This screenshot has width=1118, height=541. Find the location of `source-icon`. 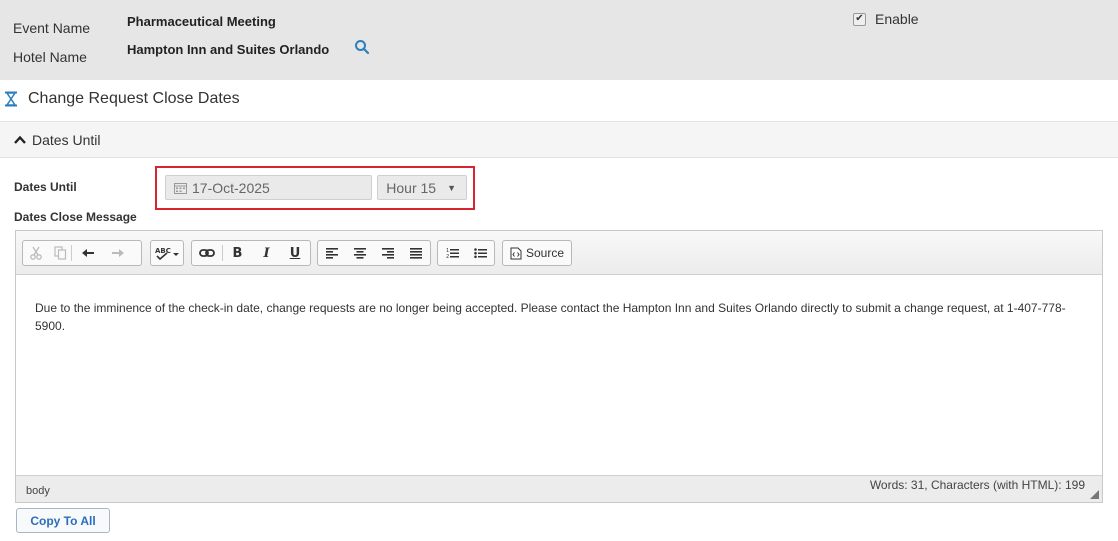

source-icon is located at coordinates (516, 253).